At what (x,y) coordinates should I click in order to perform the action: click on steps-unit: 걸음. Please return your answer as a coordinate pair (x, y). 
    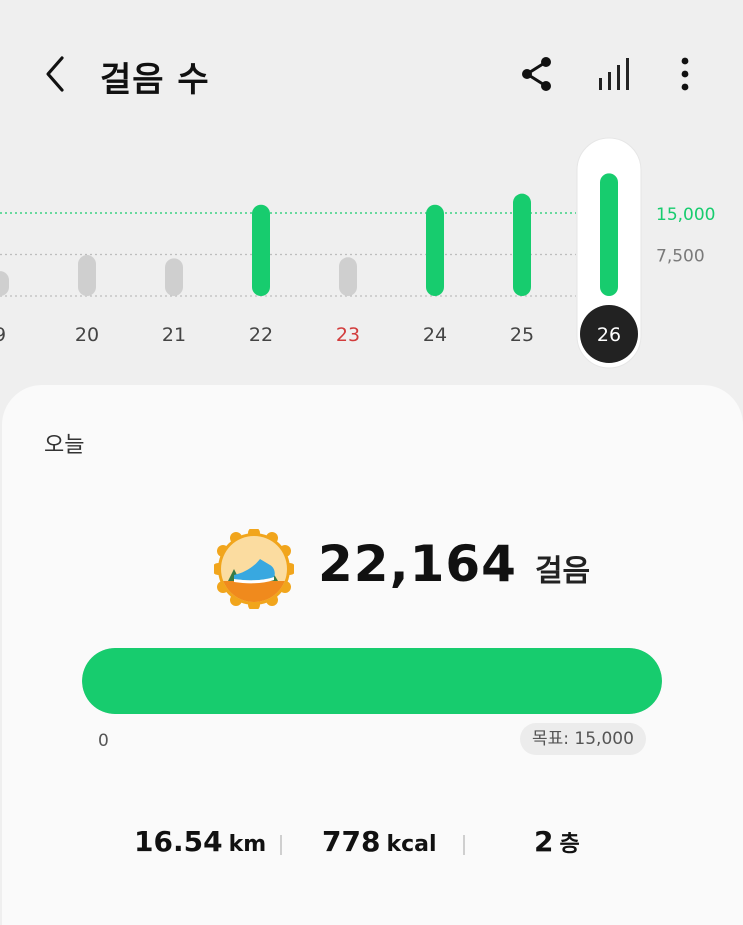
    Looking at the image, I should click on (562, 571).